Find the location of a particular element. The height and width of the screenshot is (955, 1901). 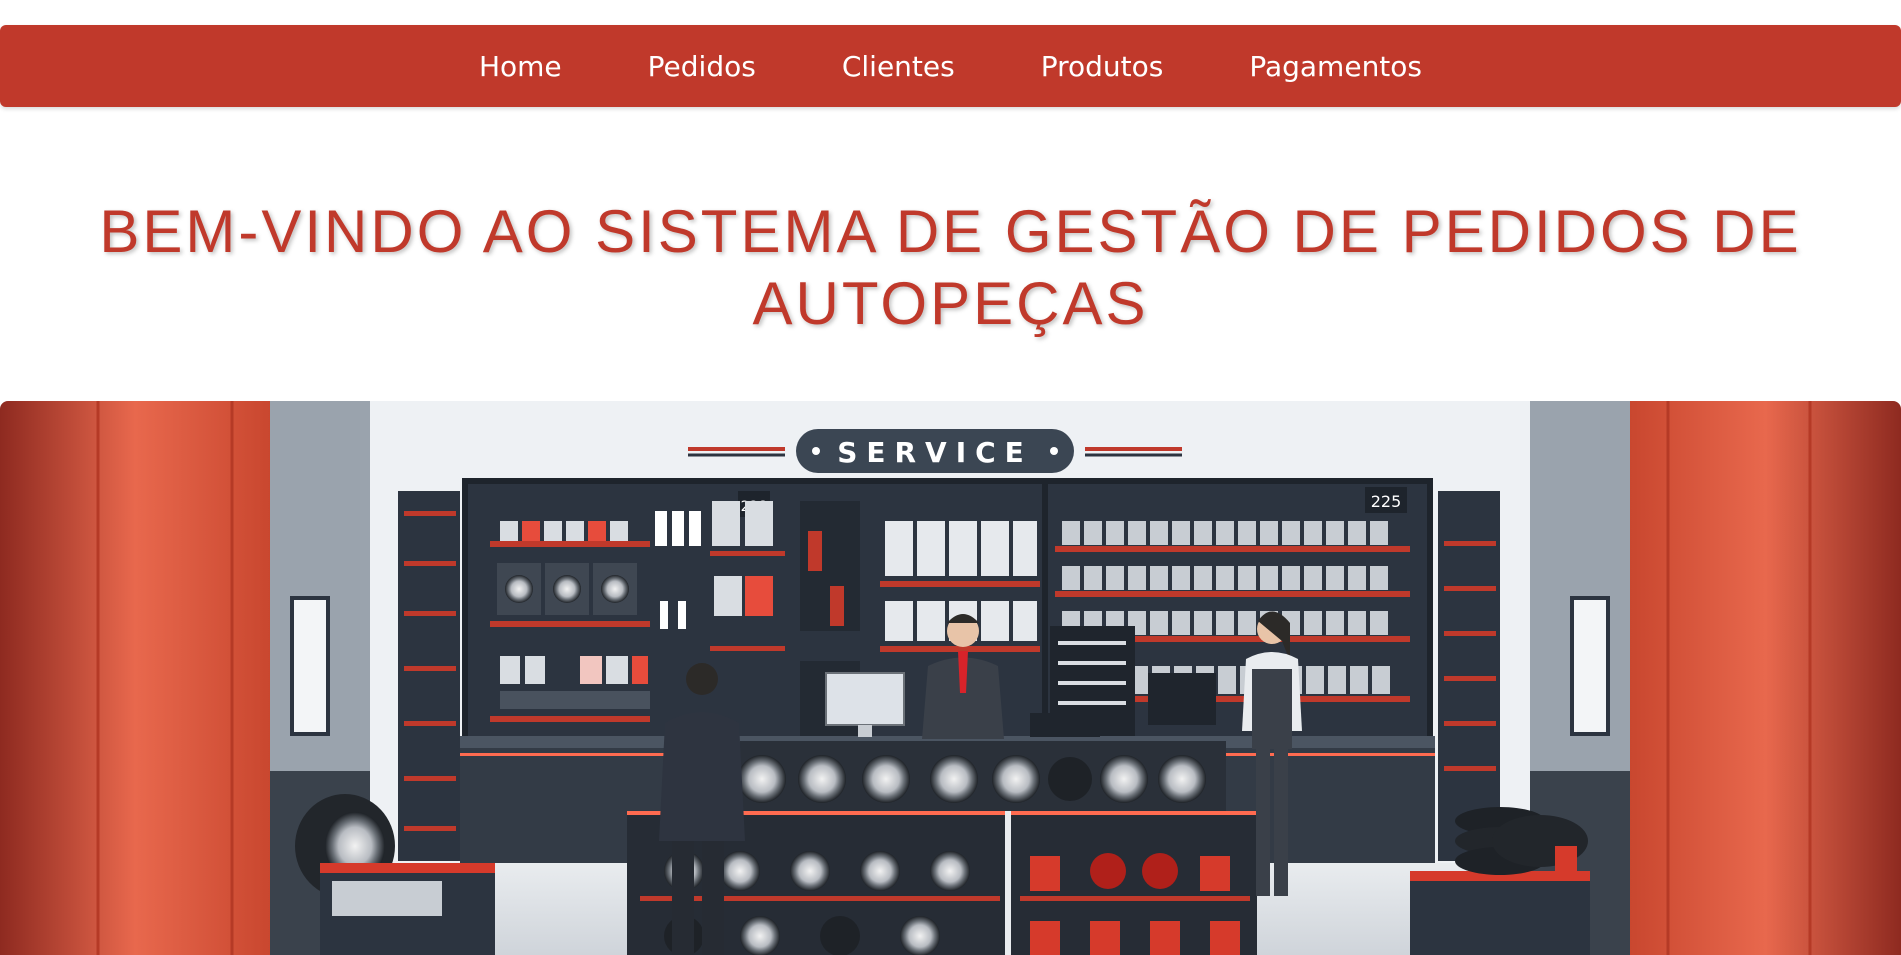

side-rack-left is located at coordinates (429, 676).